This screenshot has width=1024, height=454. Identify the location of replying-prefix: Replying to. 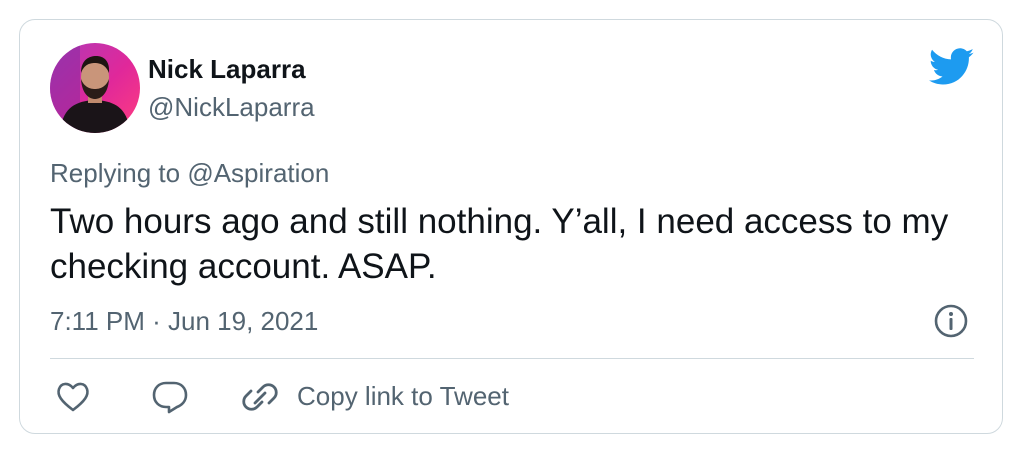
(119, 173).